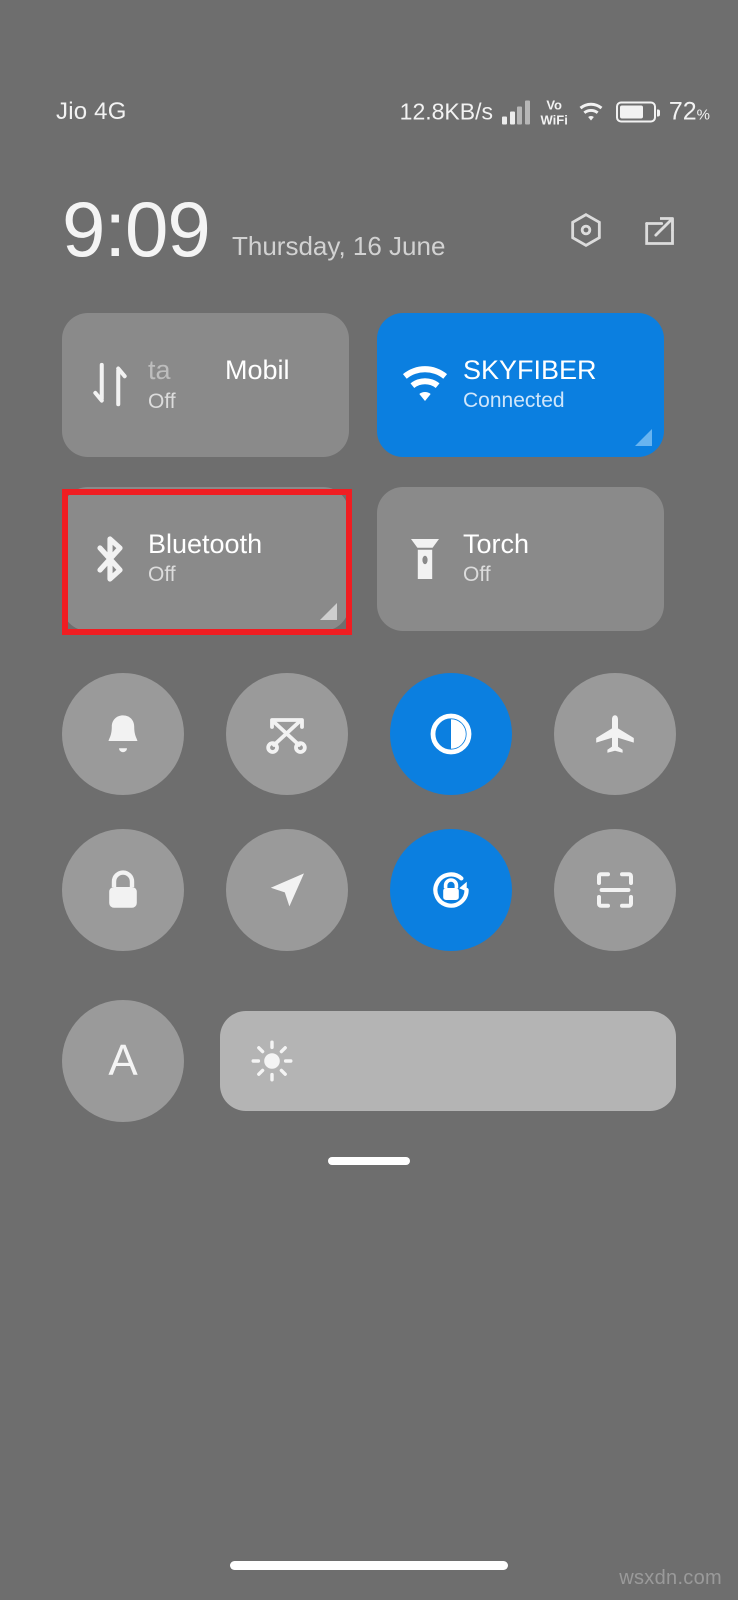 Image resolution: width=738 pixels, height=1600 pixels. I want to click on toggle-airplane-mode, so click(615, 734).